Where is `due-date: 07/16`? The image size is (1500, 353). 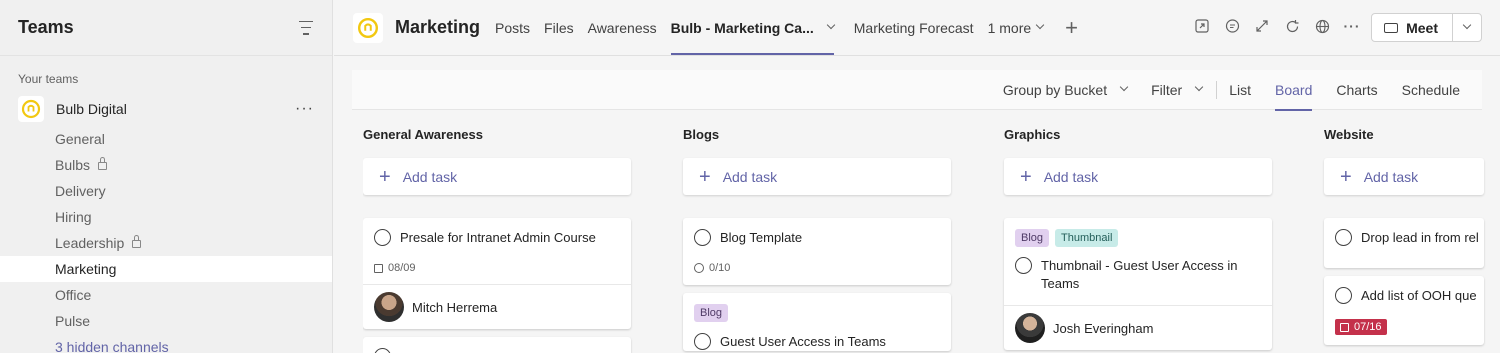
due-date: 07/16 is located at coordinates (1368, 327).